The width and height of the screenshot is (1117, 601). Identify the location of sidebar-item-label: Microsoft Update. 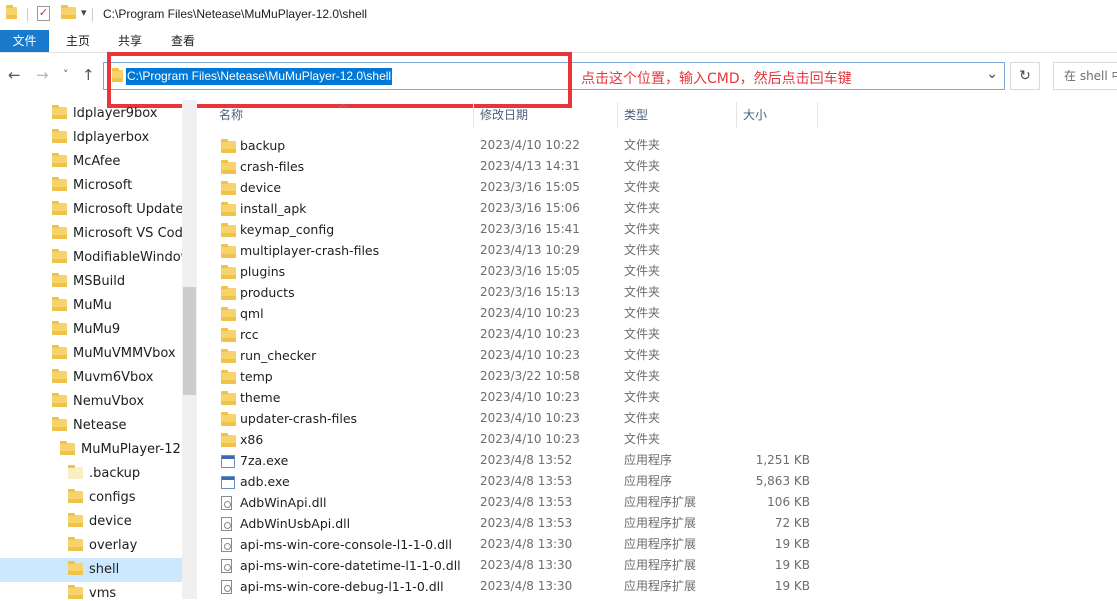
(128, 209).